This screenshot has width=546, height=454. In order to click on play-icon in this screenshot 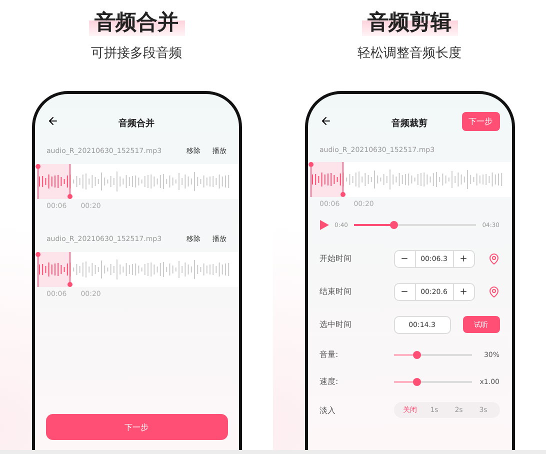, I will do `click(324, 225)`.